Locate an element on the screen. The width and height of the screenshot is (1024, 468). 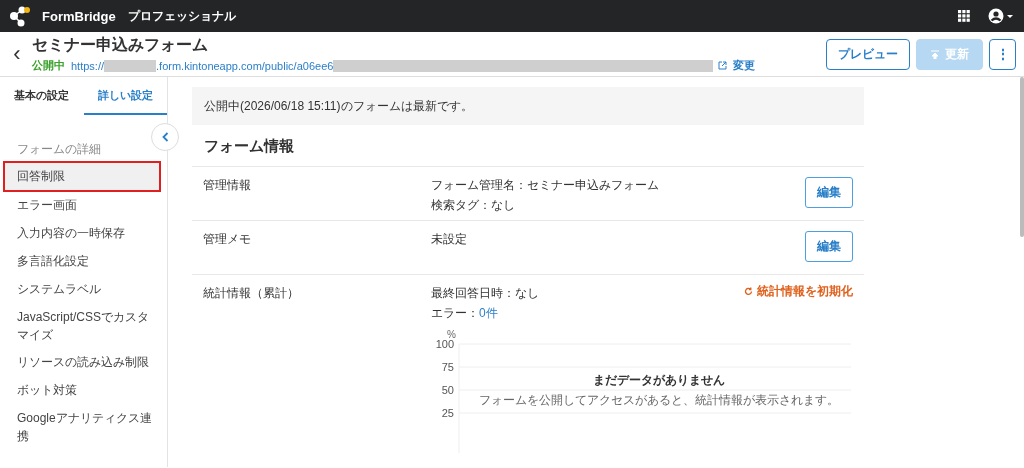
error-count-link: 0件 is located at coordinates (488, 313).